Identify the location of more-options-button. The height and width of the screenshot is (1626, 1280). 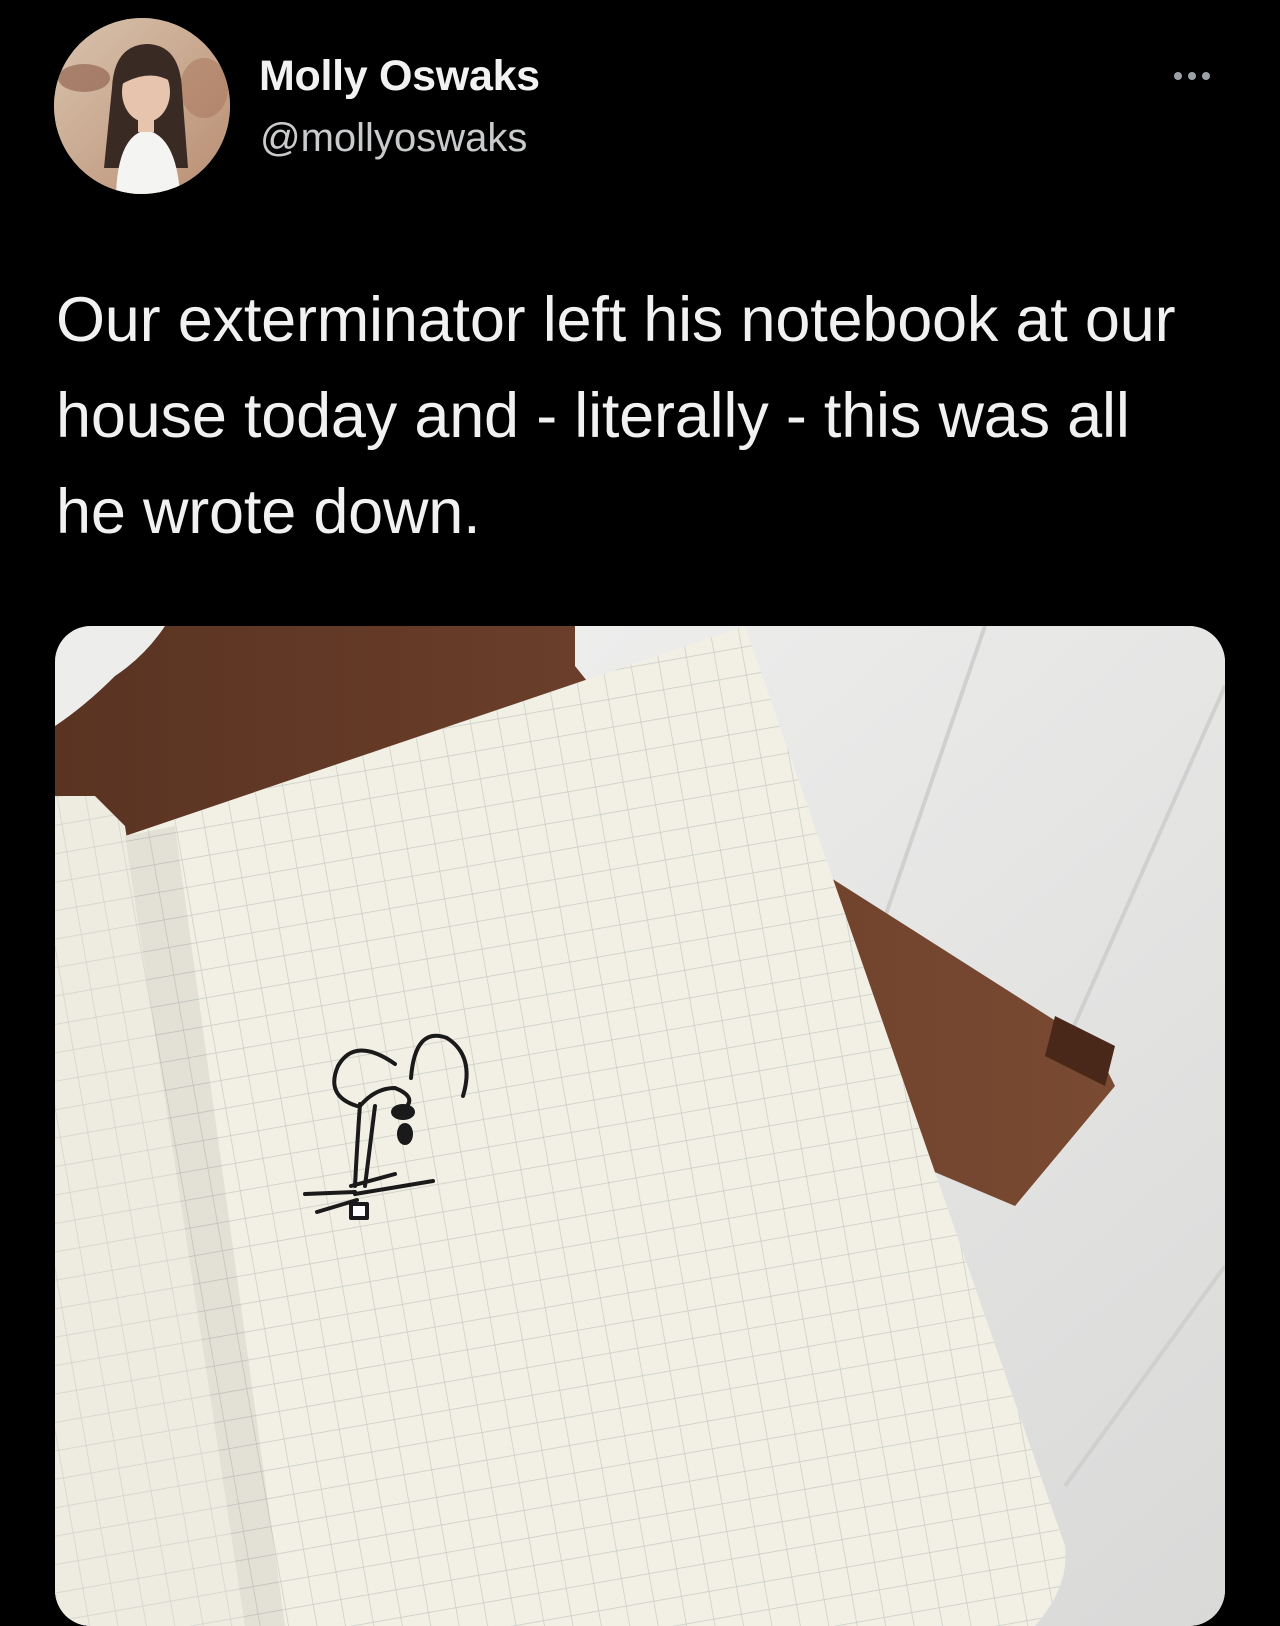
(1192, 76).